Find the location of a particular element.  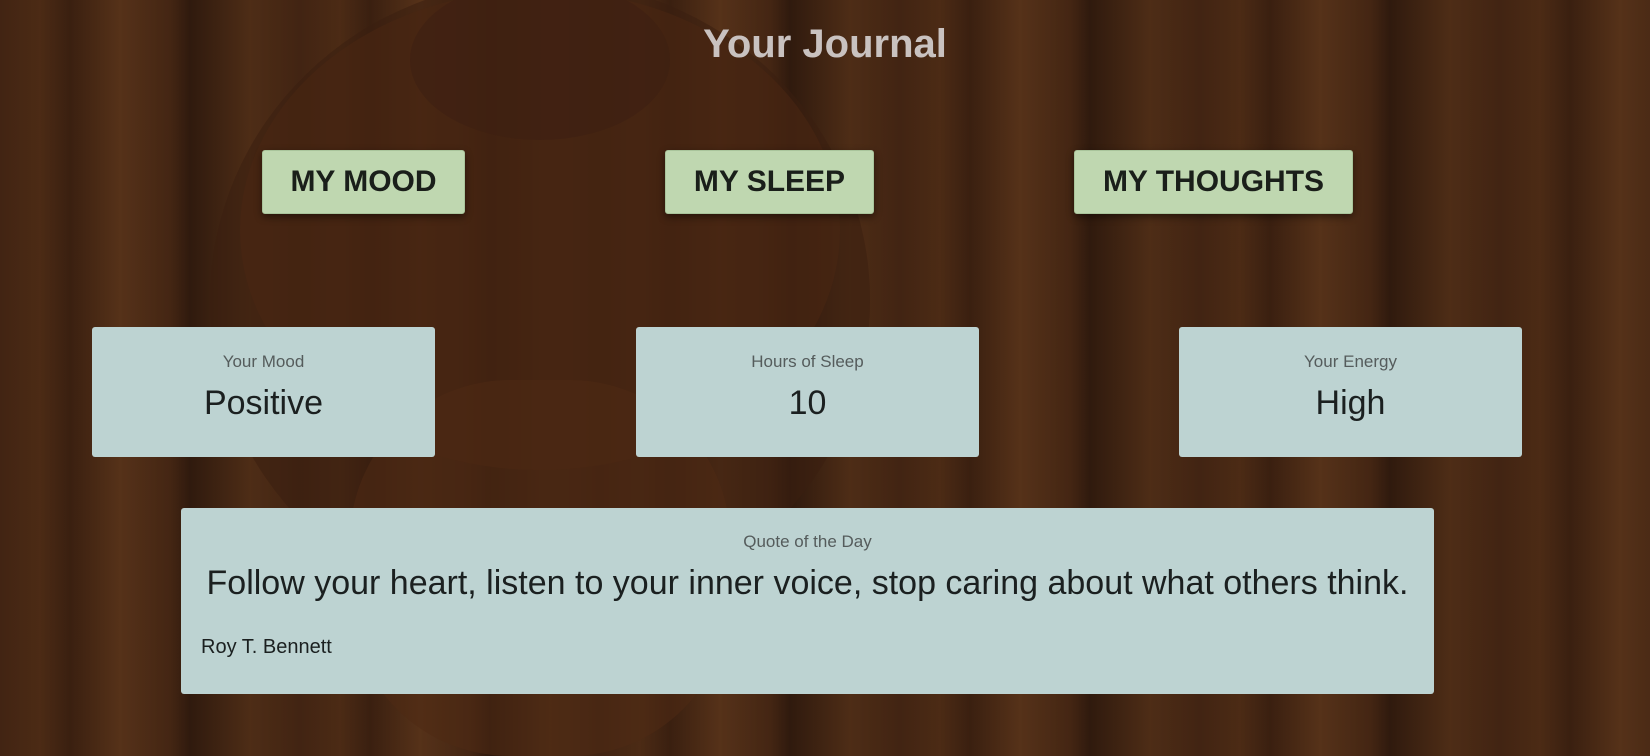

page-title: Your Journal is located at coordinates (825, 44).